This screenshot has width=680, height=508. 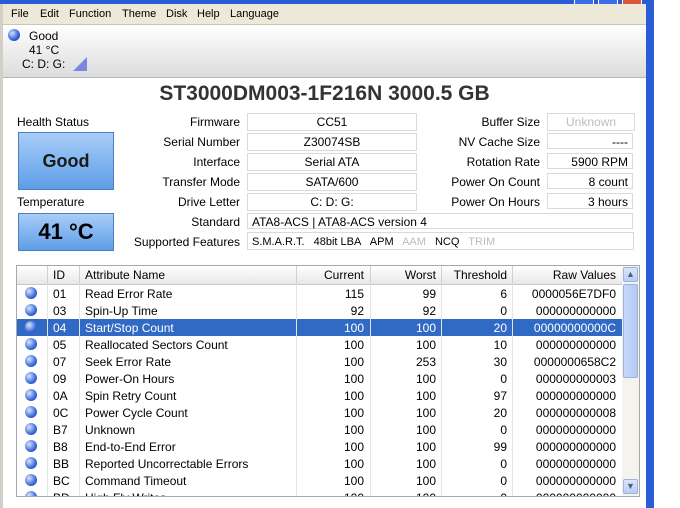 What do you see at coordinates (630, 274) in the screenshot?
I see `scroll-up-icon: ▲` at bounding box center [630, 274].